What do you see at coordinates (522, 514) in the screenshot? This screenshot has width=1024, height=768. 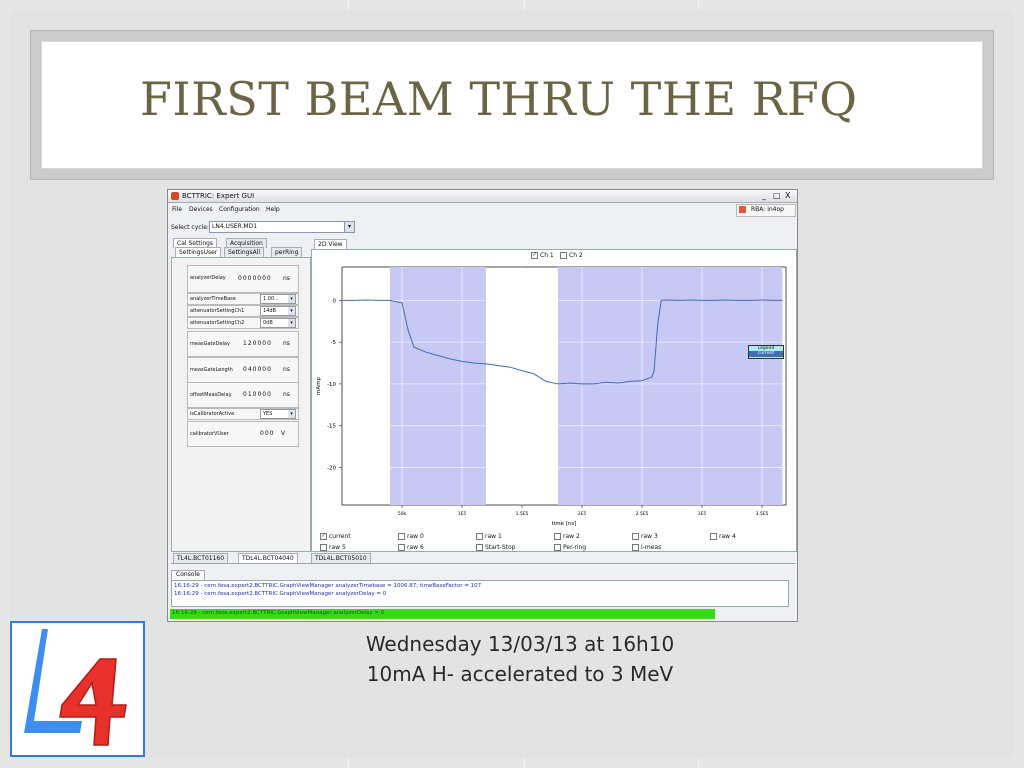 I see `x-tick-label: 1.5E5` at bounding box center [522, 514].